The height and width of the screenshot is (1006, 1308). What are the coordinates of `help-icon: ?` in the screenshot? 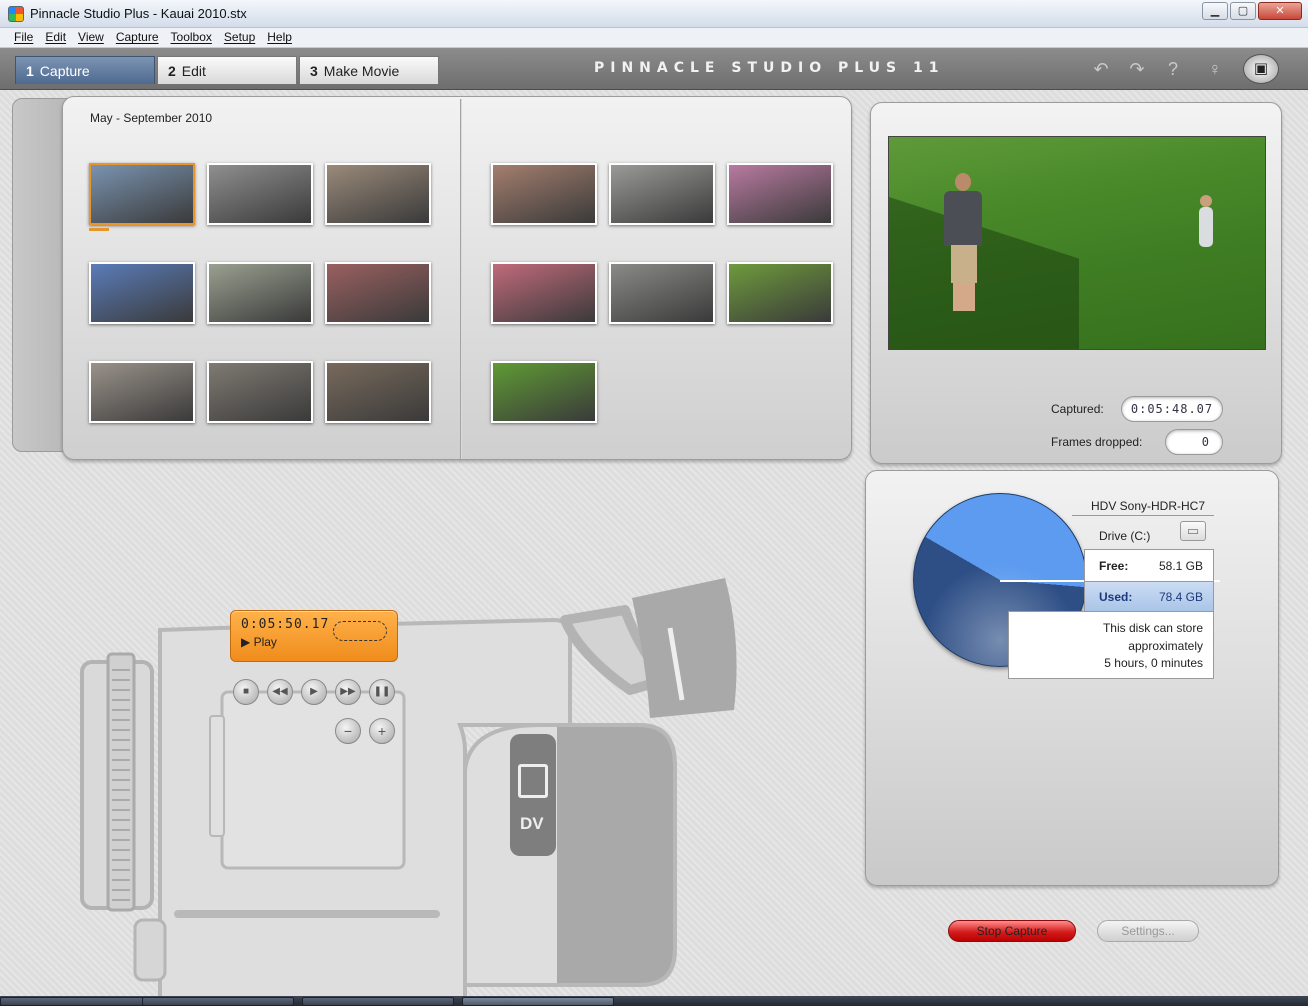 It's located at (1173, 69).